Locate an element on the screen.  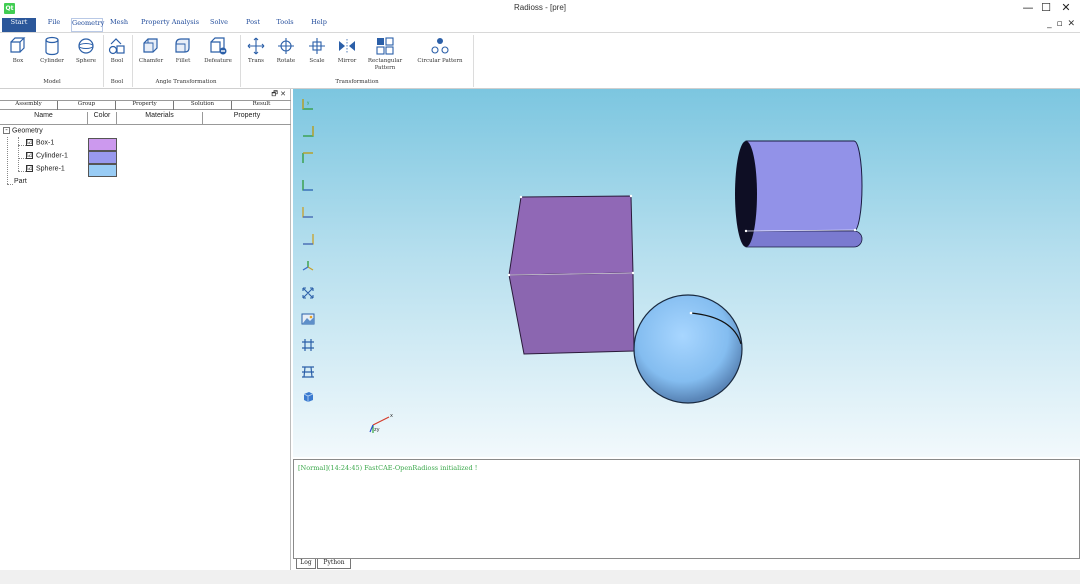
circular-pattern-tool-button: Circular Pattern is located at coordinates (440, 56).